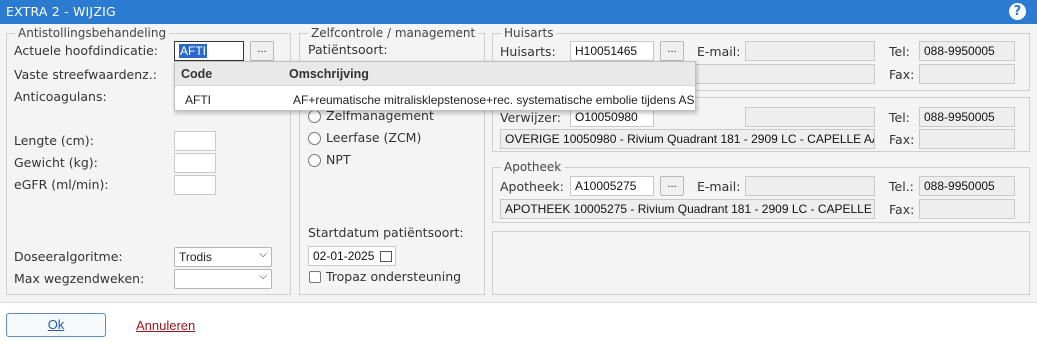 The height and width of the screenshot is (342, 1037). What do you see at coordinates (606, 51) in the screenshot?
I see `huisarts-code: H10051465` at bounding box center [606, 51].